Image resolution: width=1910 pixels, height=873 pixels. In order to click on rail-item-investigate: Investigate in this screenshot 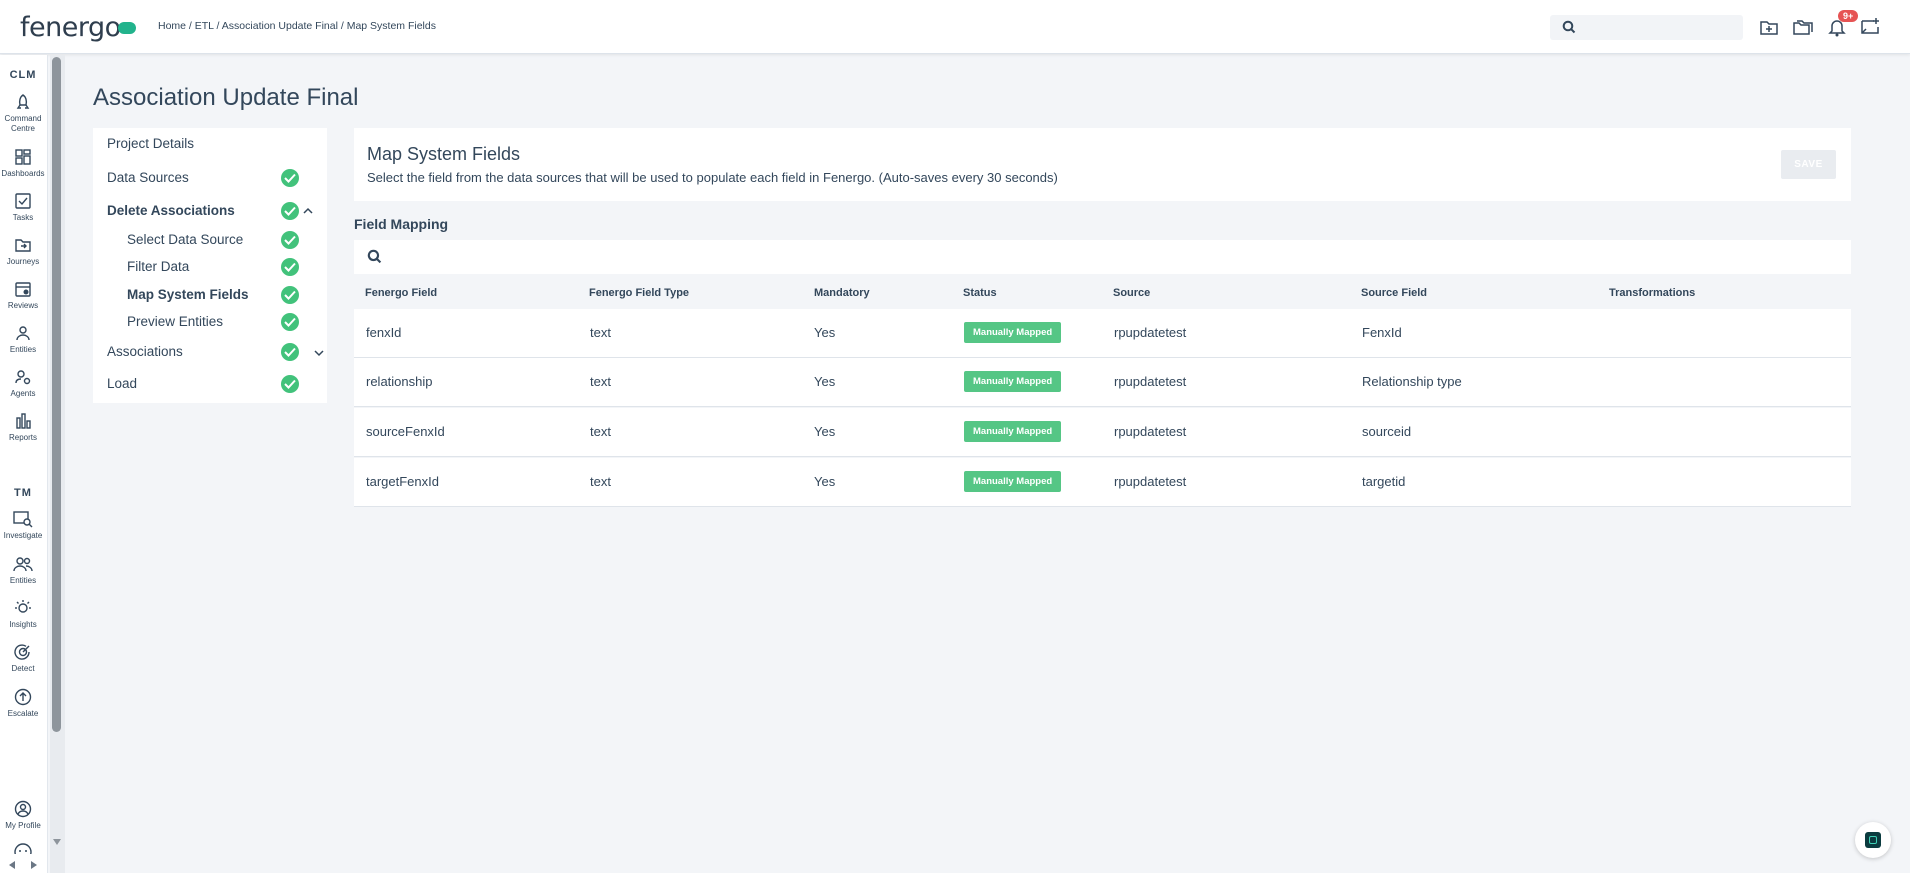, I will do `click(23, 525)`.